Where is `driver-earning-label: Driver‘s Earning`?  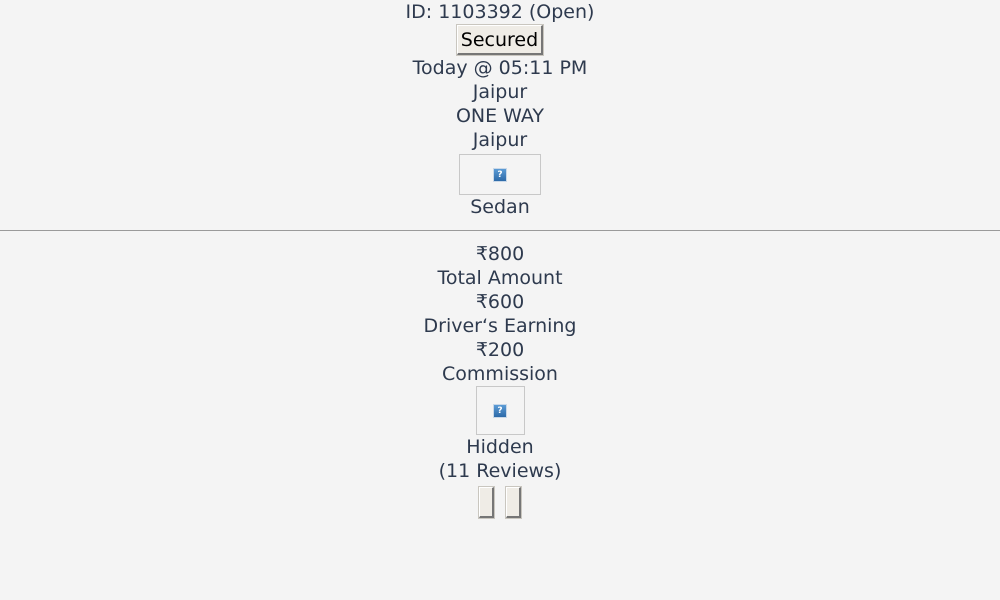
driver-earning-label: Driver‘s Earning is located at coordinates (500, 326).